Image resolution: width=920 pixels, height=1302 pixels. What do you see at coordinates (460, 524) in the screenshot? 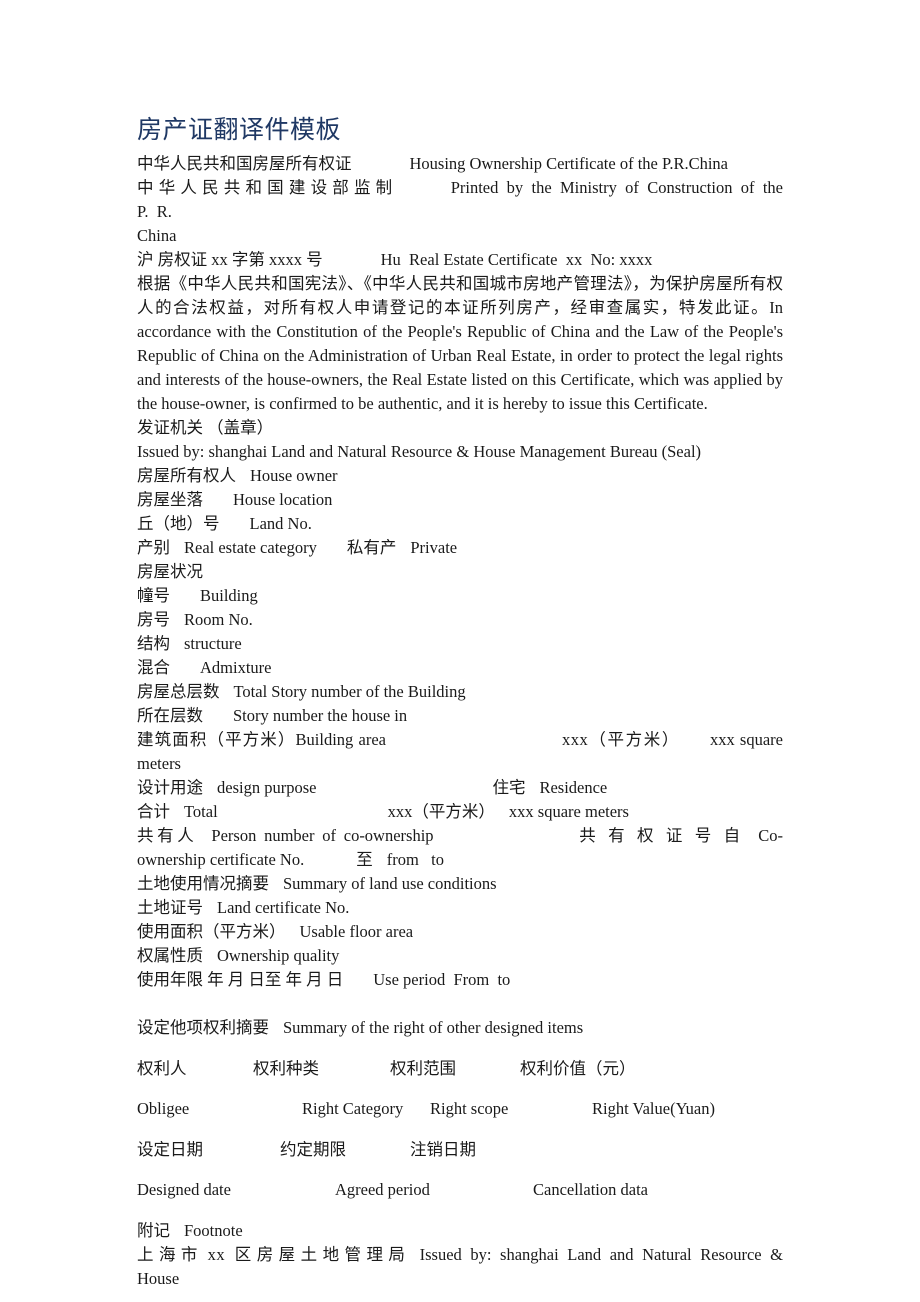
I see `field-land-no: 丘（地）号 Land No.` at bounding box center [460, 524].